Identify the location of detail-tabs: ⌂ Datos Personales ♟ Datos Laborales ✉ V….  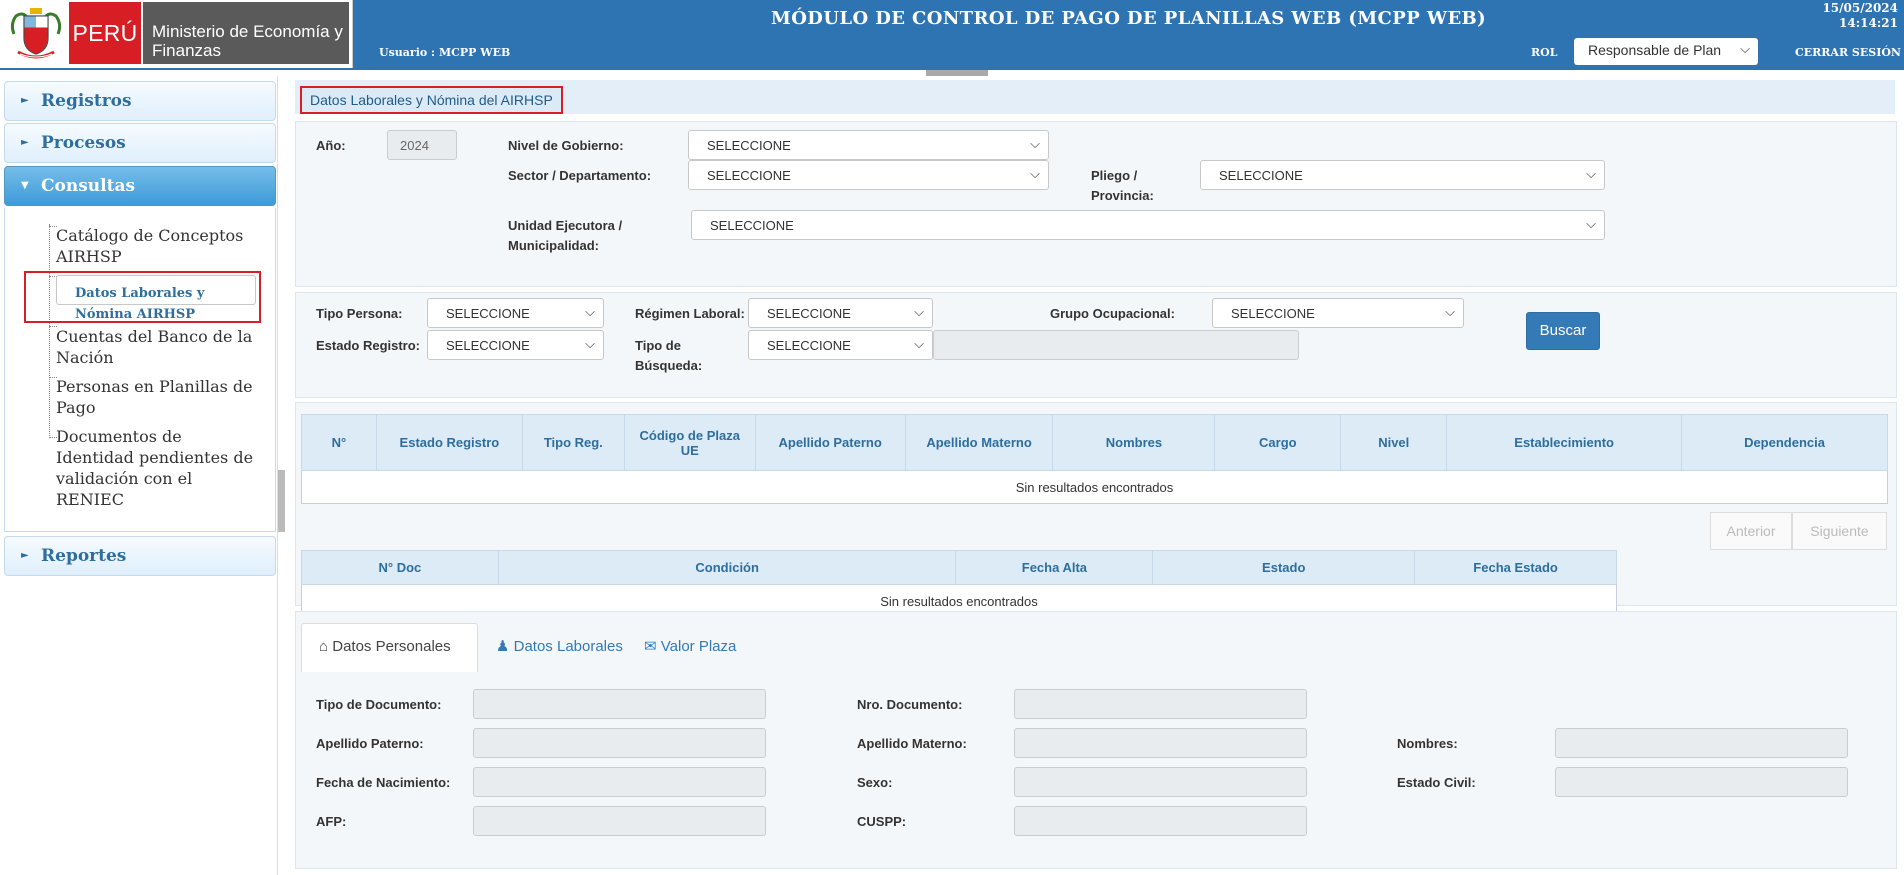
(1096, 642).